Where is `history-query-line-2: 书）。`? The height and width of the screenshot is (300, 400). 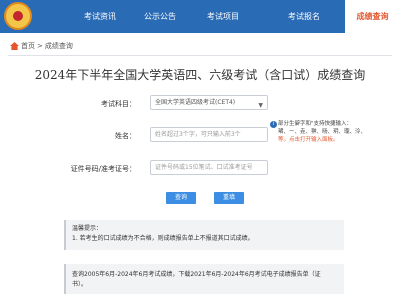 history-query-line-2: 书）。 is located at coordinates (80, 284).